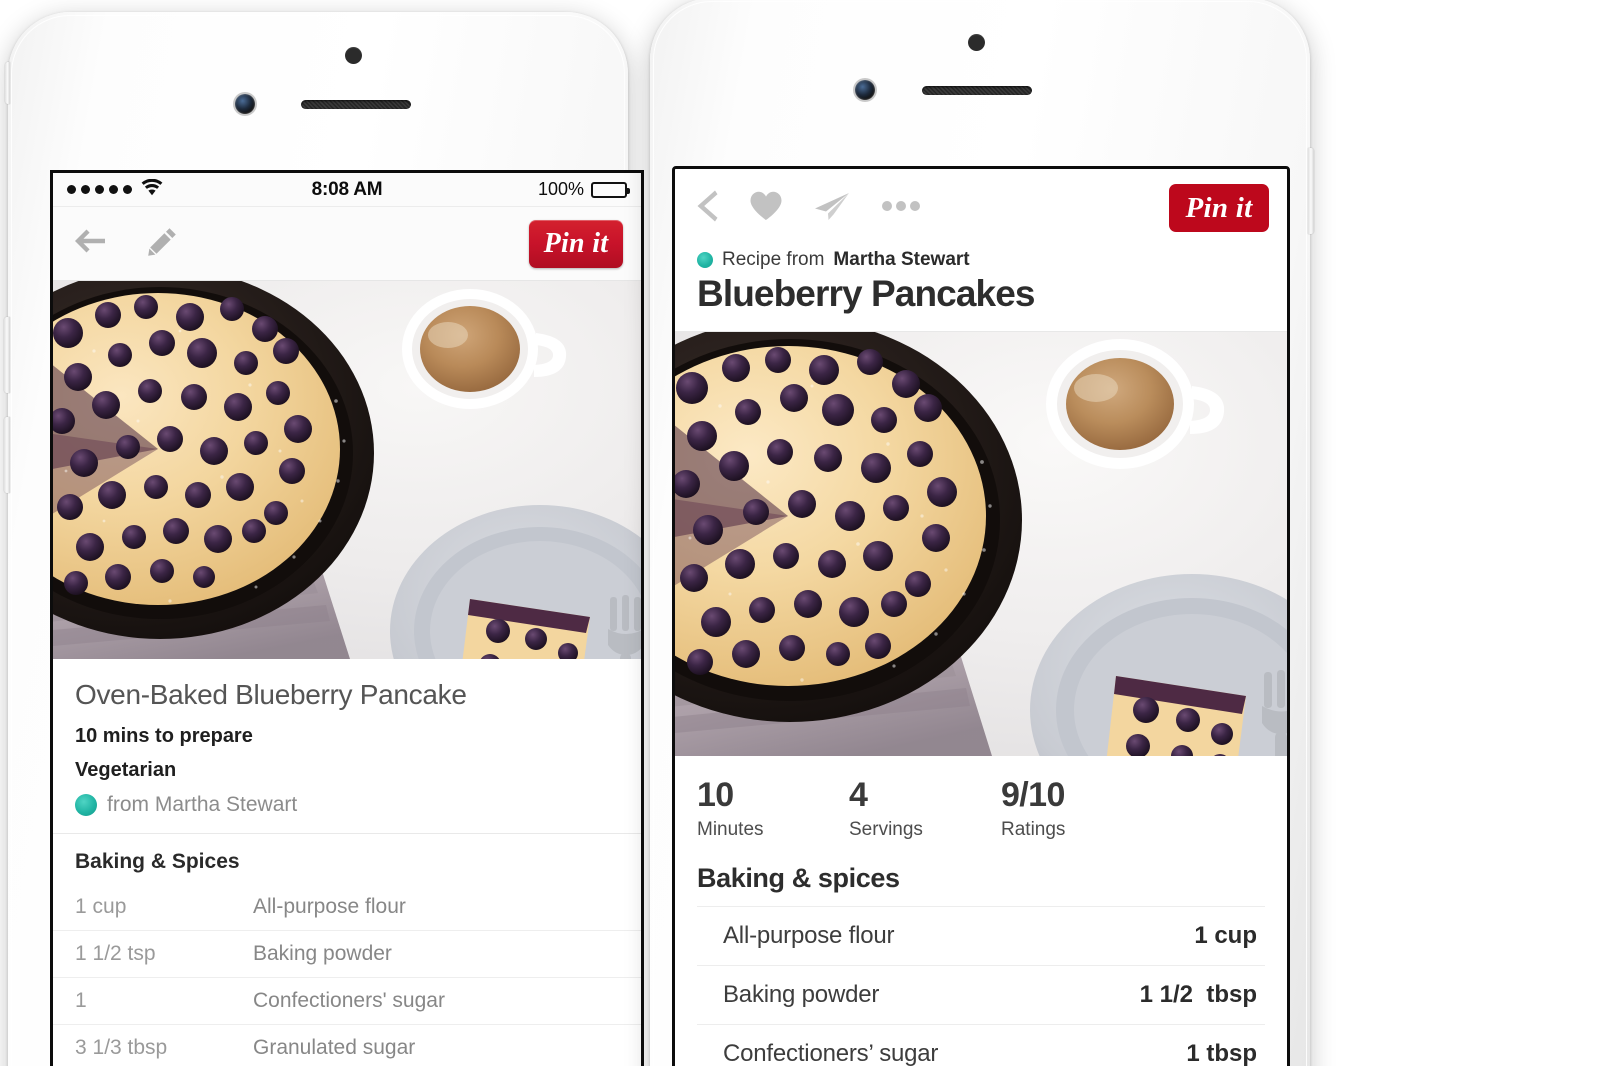 The width and height of the screenshot is (1600, 1066). Describe the element at coordinates (347, 470) in the screenshot. I see `recipe-photo-left` at that location.